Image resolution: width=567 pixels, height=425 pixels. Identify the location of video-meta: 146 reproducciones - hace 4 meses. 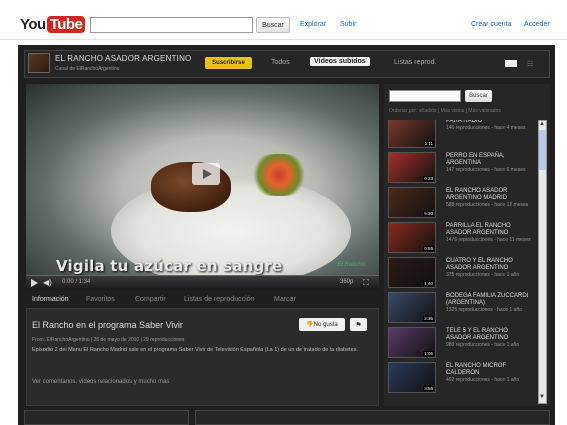
(486, 128).